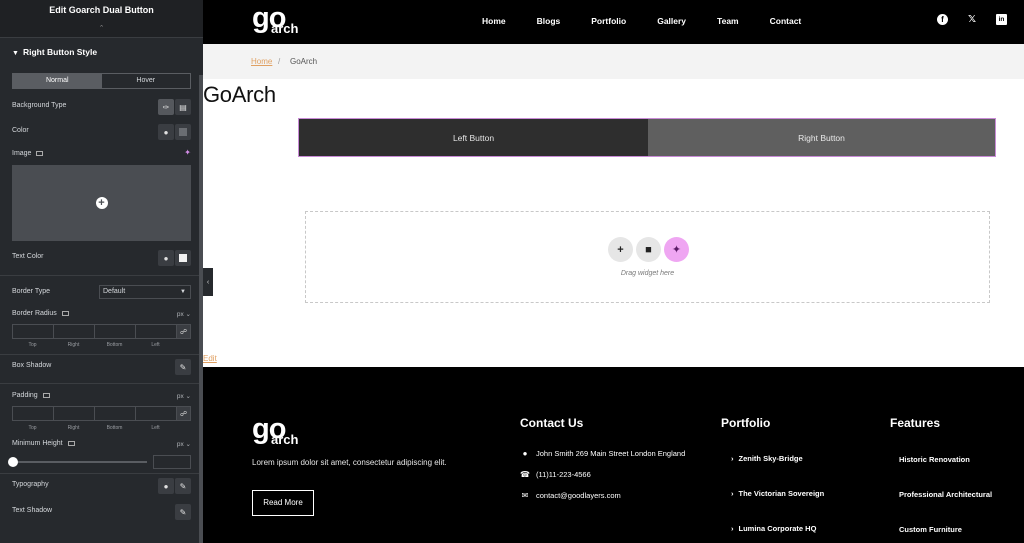  I want to click on brush-icon: ✑, so click(166, 107).